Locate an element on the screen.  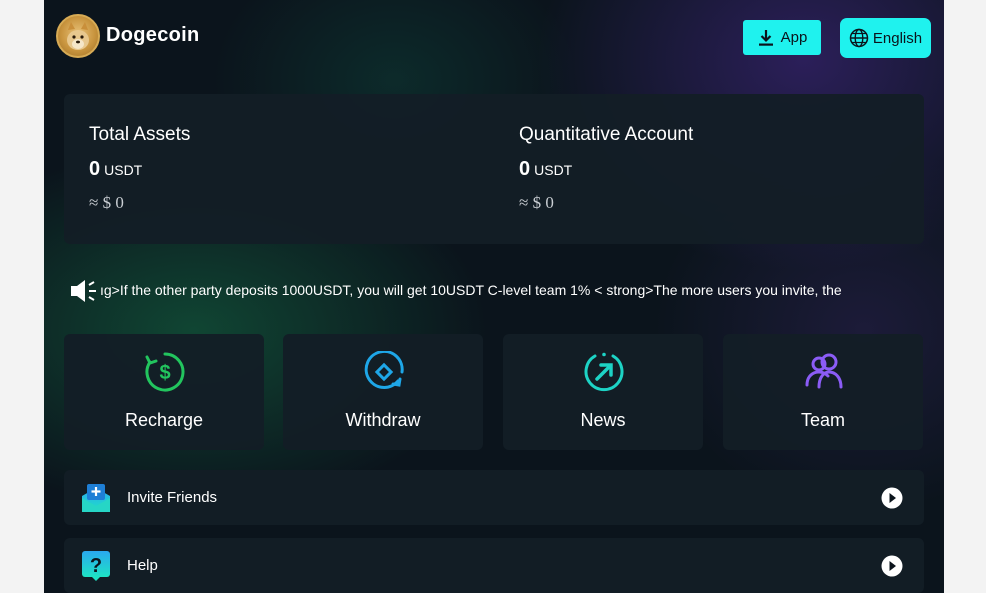
app-button-label: App is located at coordinates (794, 37).